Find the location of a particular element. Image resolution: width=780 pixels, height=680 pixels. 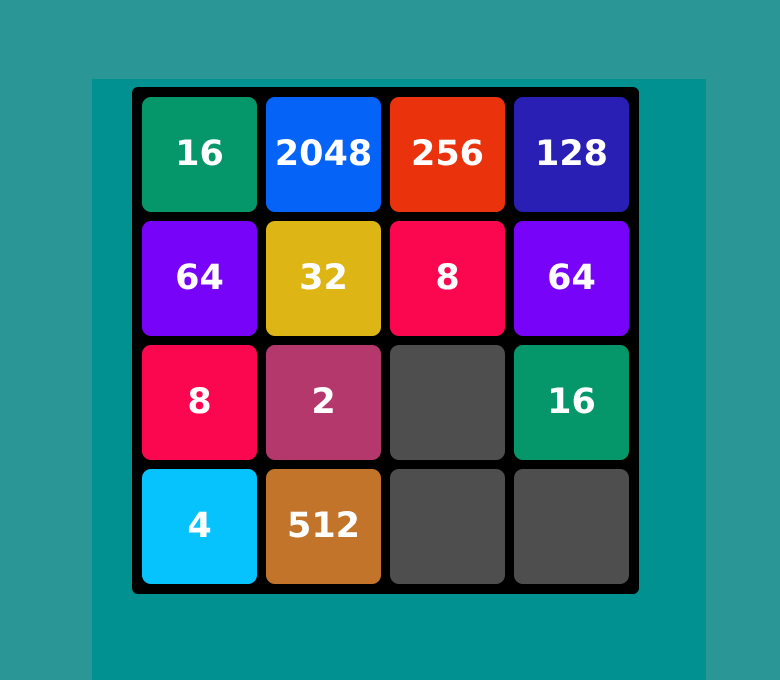

tile-r2-c1: 2 is located at coordinates (323, 402).